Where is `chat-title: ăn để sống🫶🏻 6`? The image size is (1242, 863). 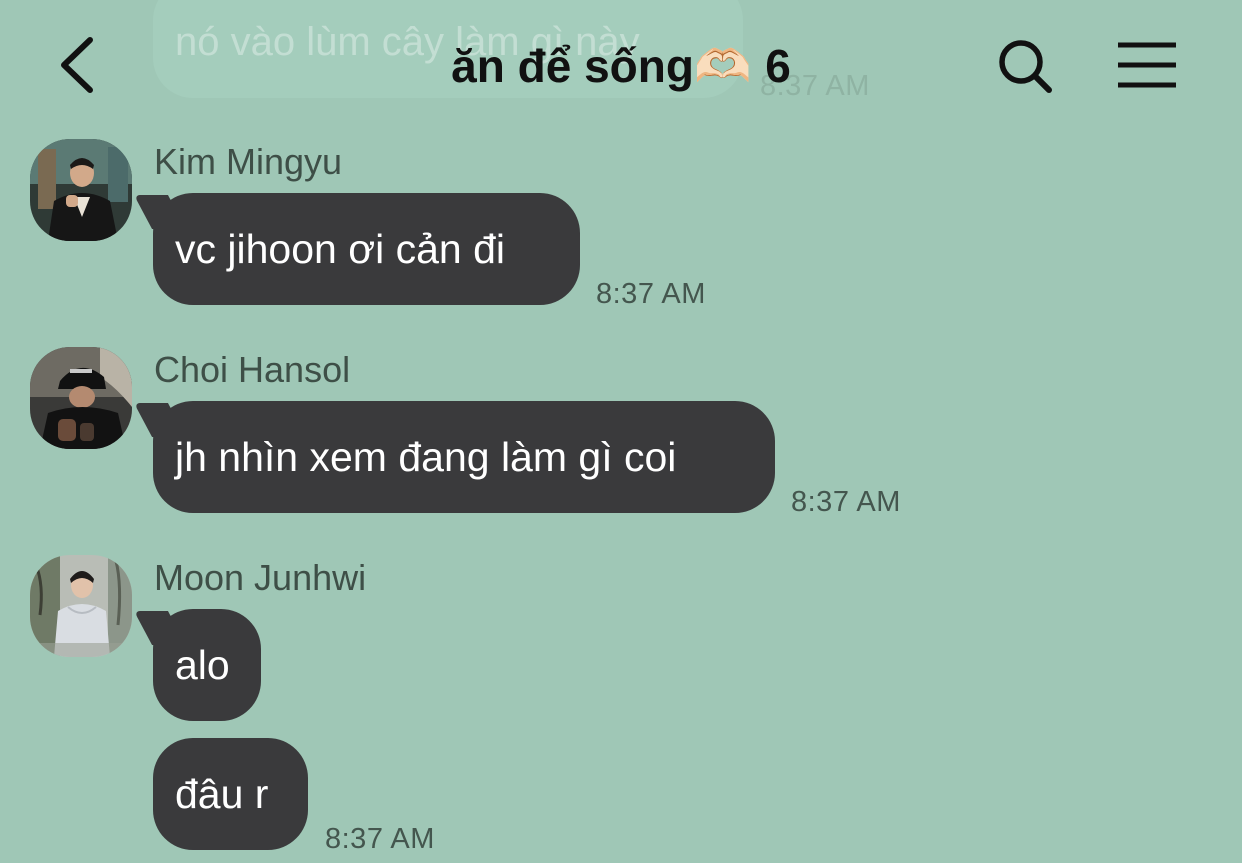 chat-title: ăn để sống🫶🏻 6 is located at coordinates (621, 66).